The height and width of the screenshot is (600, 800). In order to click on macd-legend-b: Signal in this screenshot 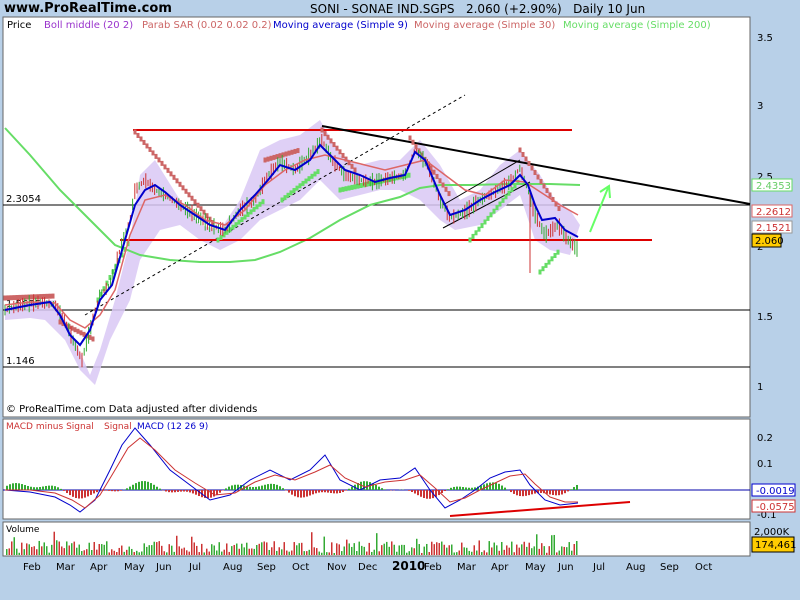, I will do `click(118, 427)`.